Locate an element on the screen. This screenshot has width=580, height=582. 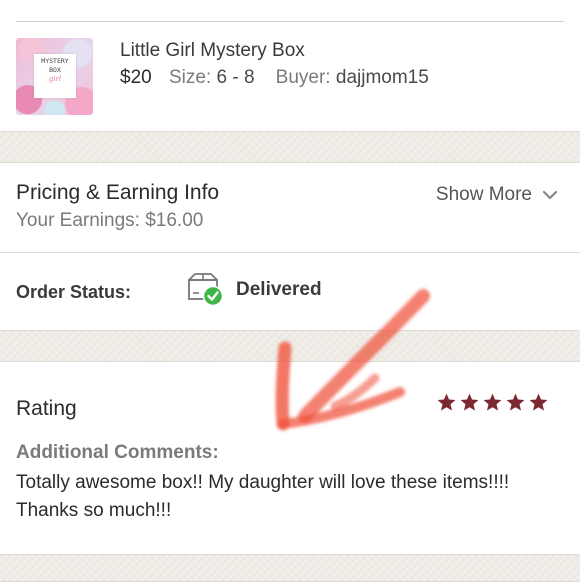
additional-comments-label: Additional Comments: is located at coordinates (117, 452).